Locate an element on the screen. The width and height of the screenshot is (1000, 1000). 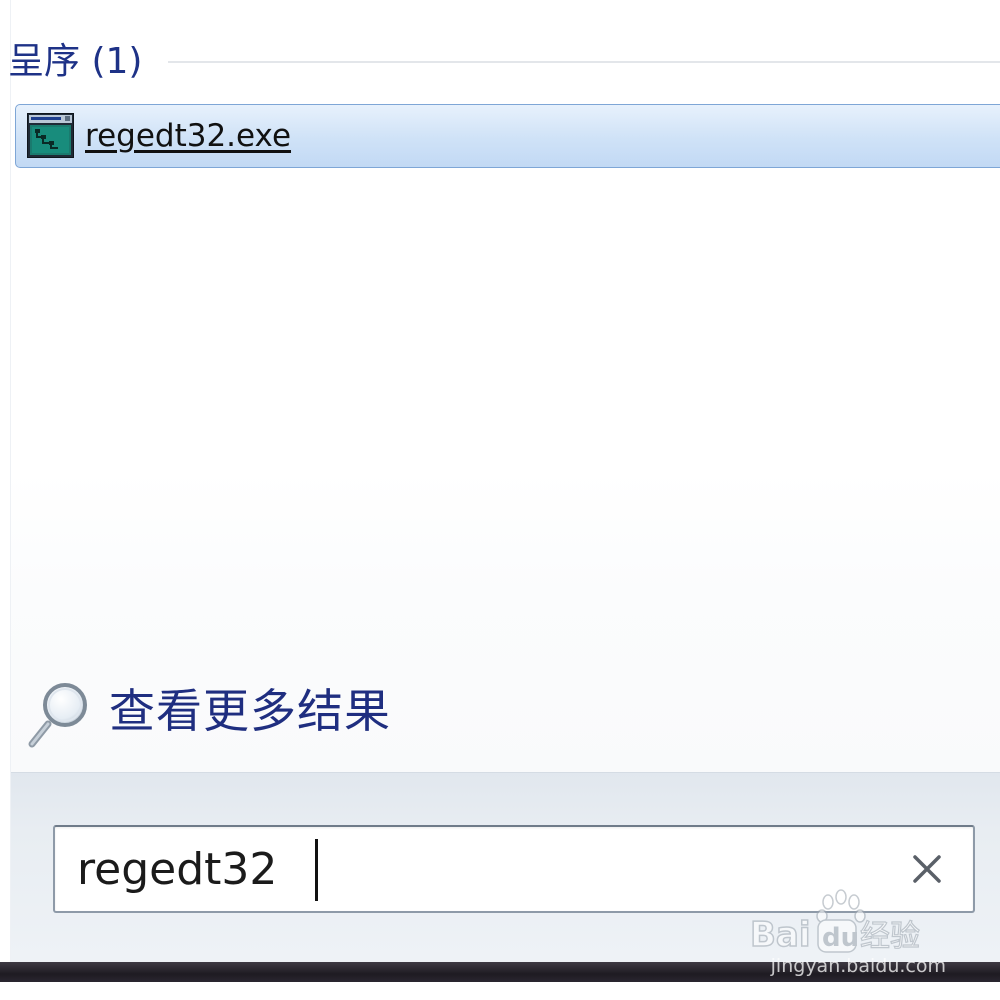
search-box is located at coordinates (514, 869).